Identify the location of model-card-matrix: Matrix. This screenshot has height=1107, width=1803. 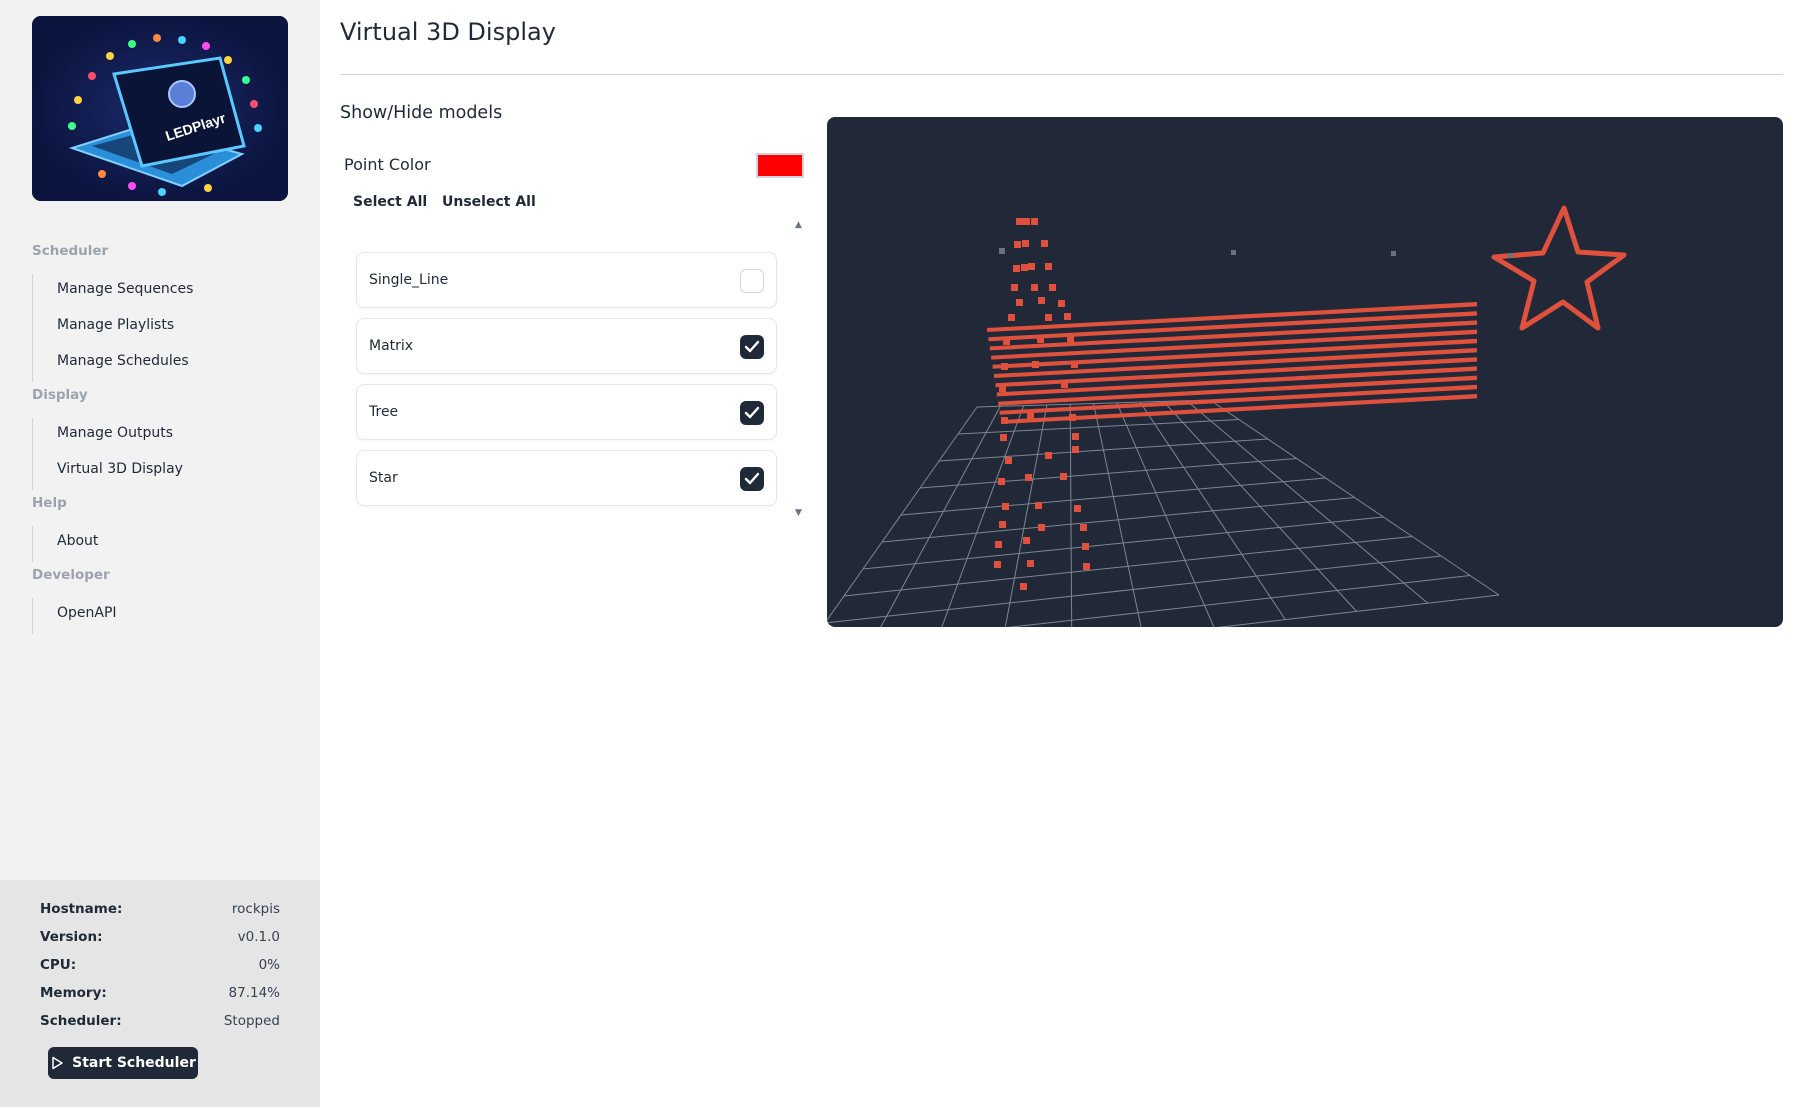
(566, 346).